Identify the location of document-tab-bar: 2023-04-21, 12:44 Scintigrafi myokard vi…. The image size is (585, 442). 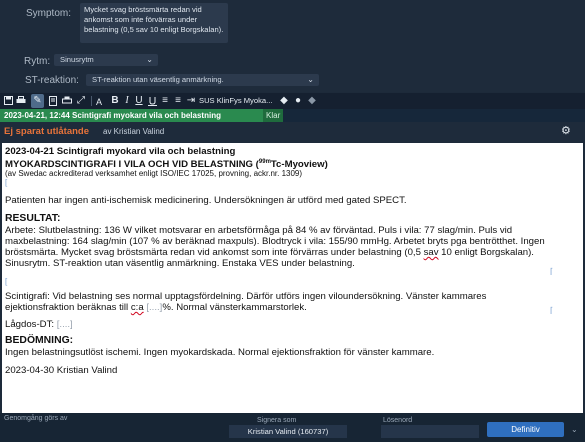
(292, 115).